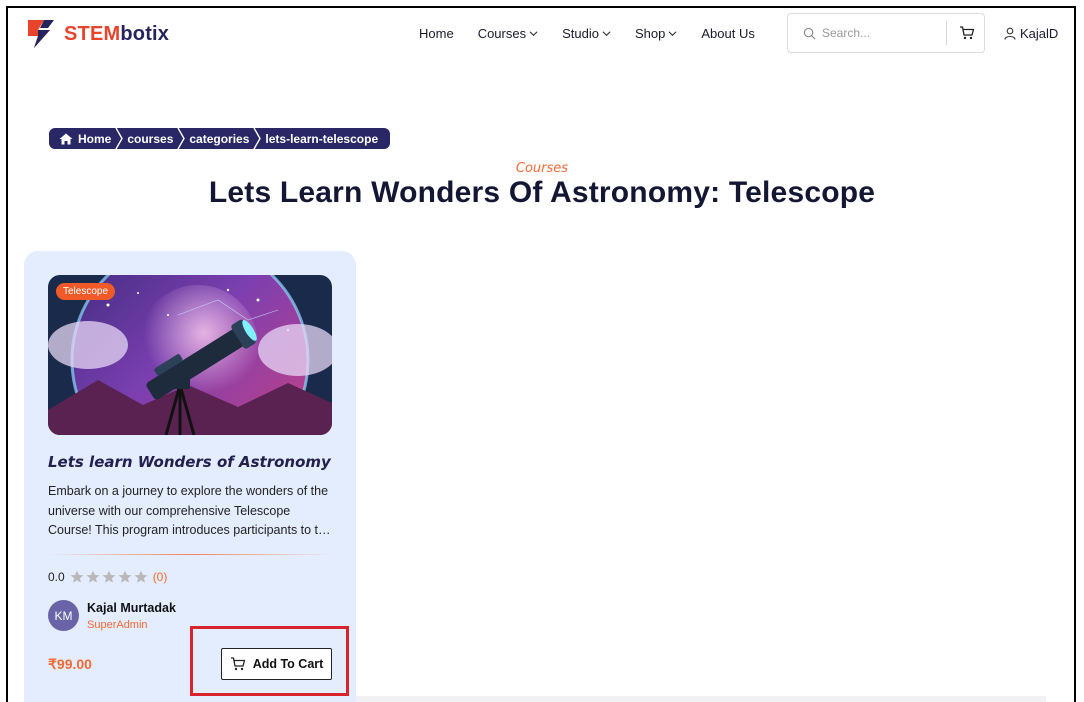  What do you see at coordinates (322, 138) in the screenshot?
I see `breadcrumb-current: lets-learn-telescope` at bounding box center [322, 138].